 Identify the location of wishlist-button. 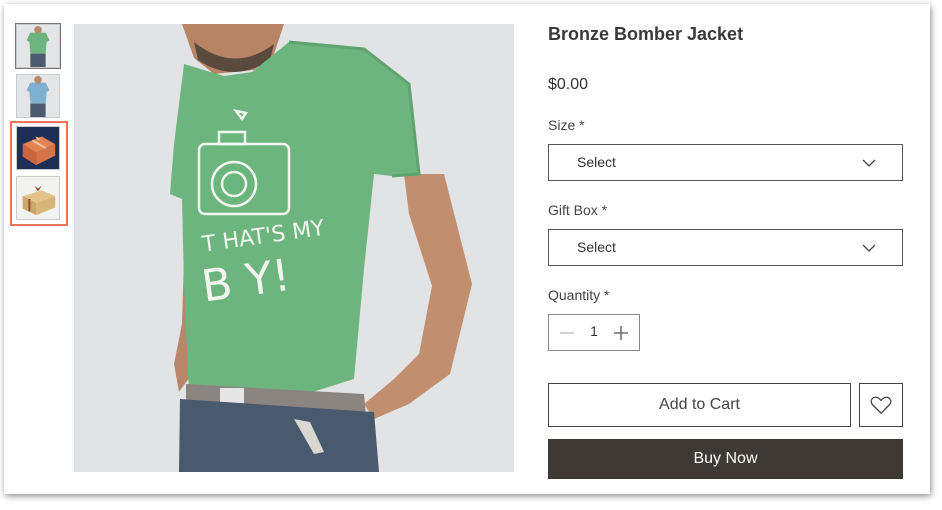
(881, 405).